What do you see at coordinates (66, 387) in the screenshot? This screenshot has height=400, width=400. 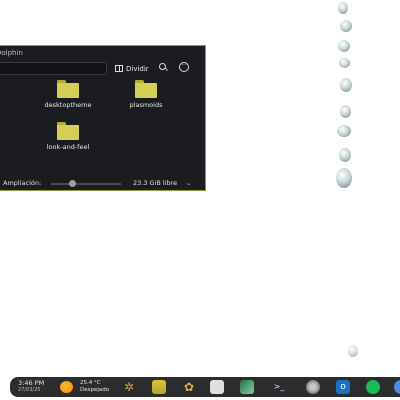 I see `sun-icon` at bounding box center [66, 387].